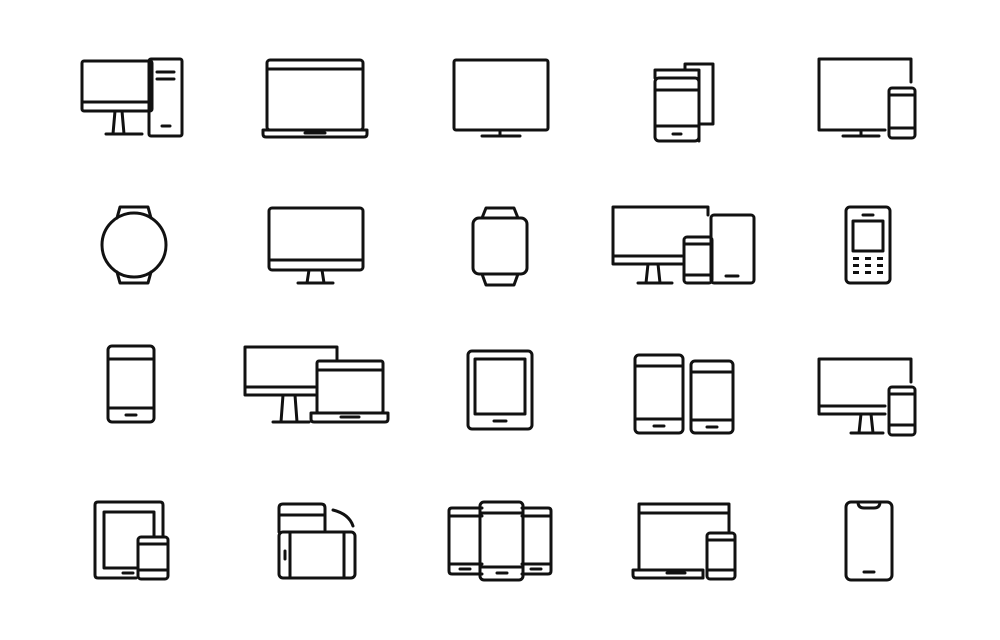 This screenshot has width=1000, height=640. Describe the element at coordinates (685, 100) in the screenshot. I see `multiple-phones-icon` at that location.